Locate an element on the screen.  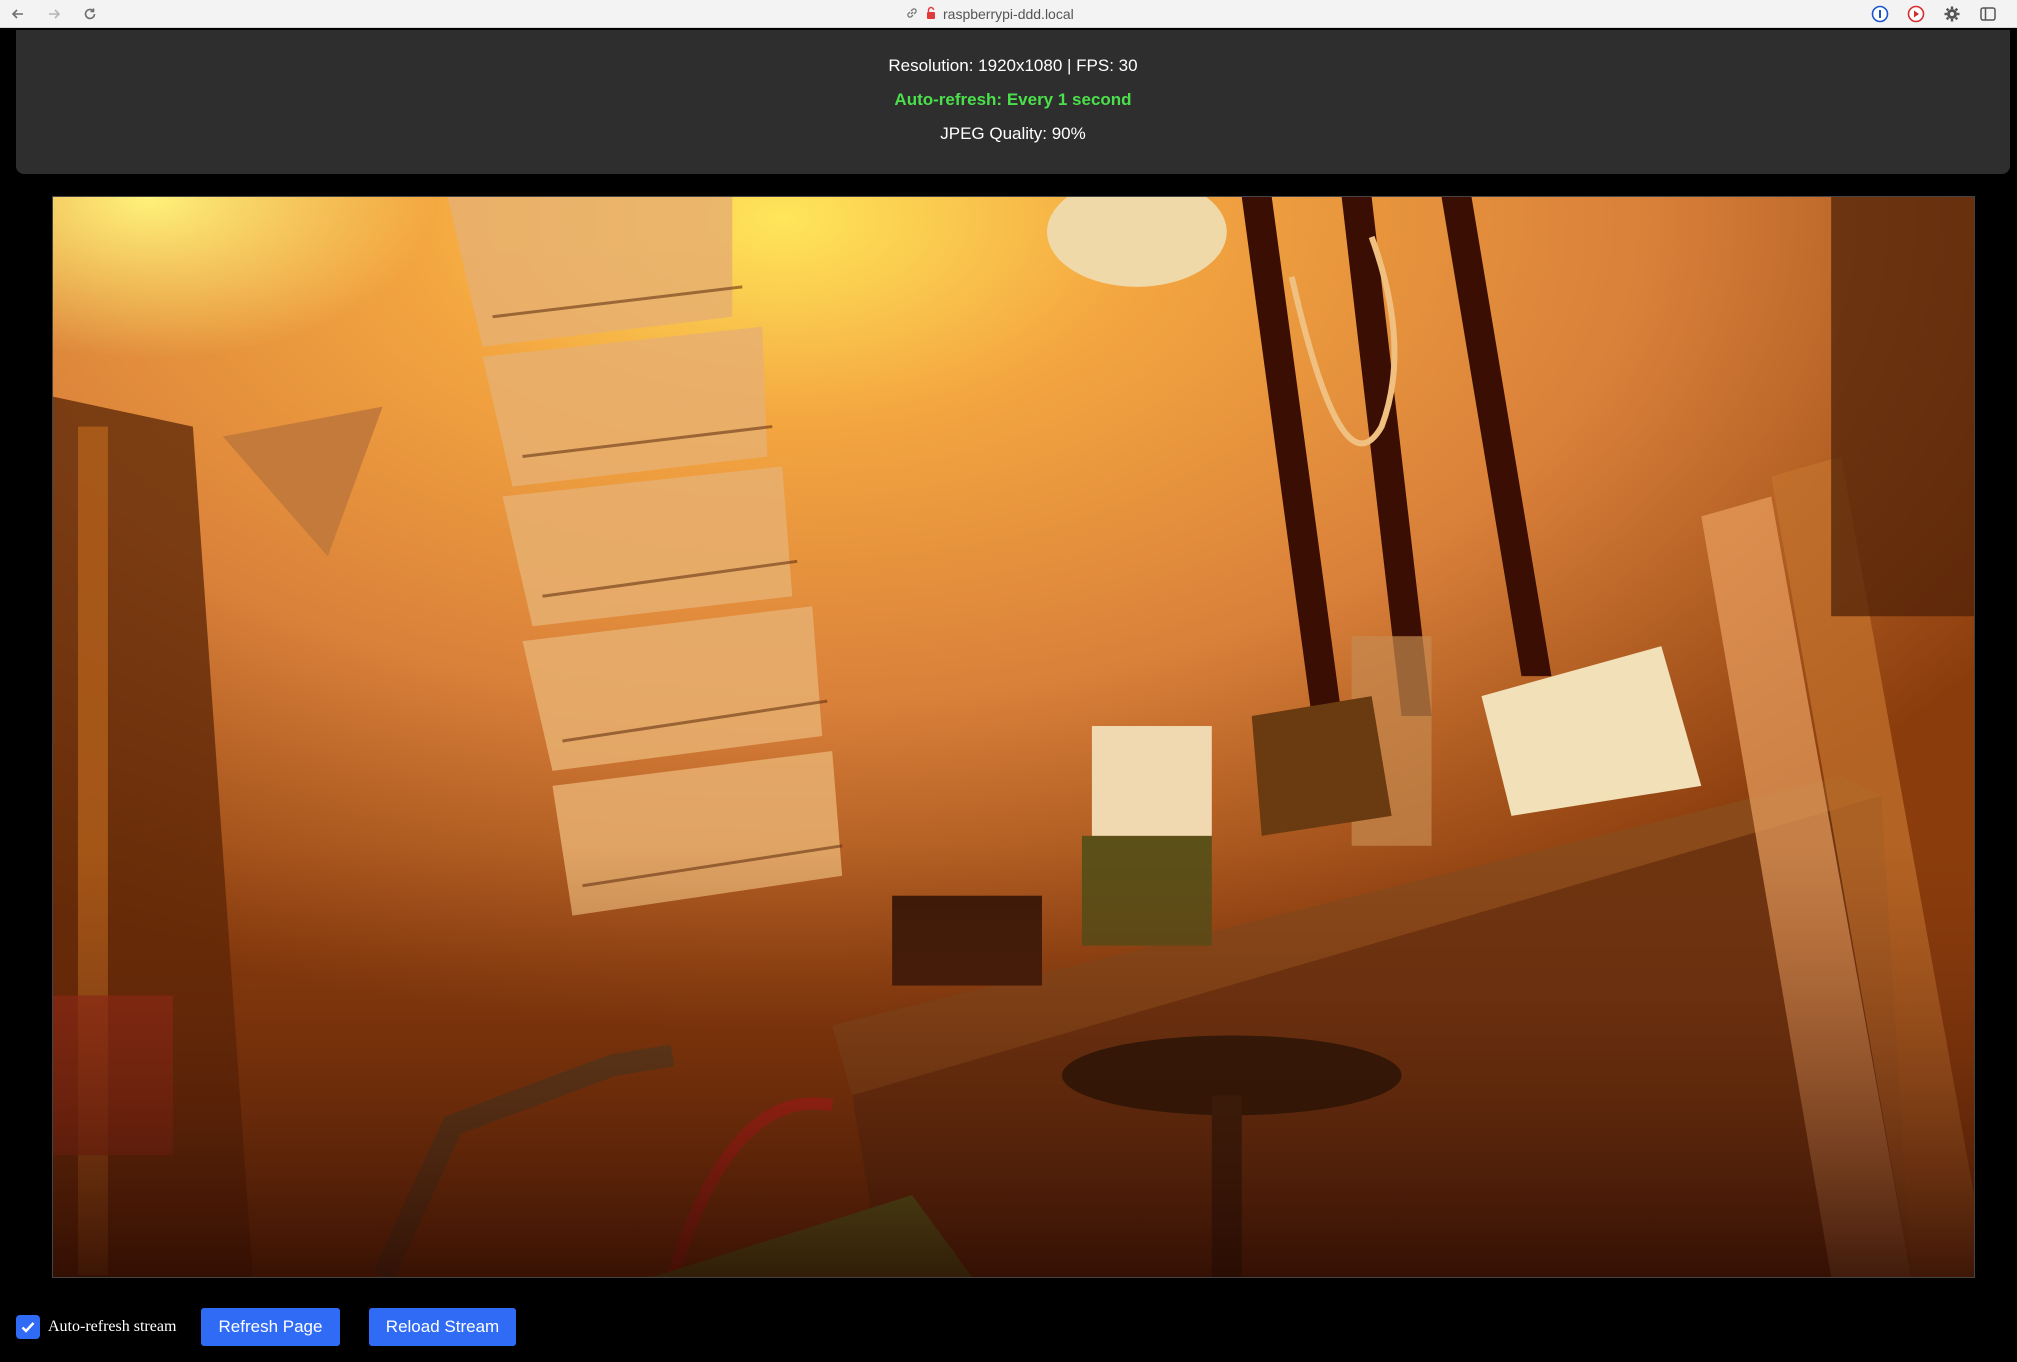
gear-icon is located at coordinates (1952, 14).